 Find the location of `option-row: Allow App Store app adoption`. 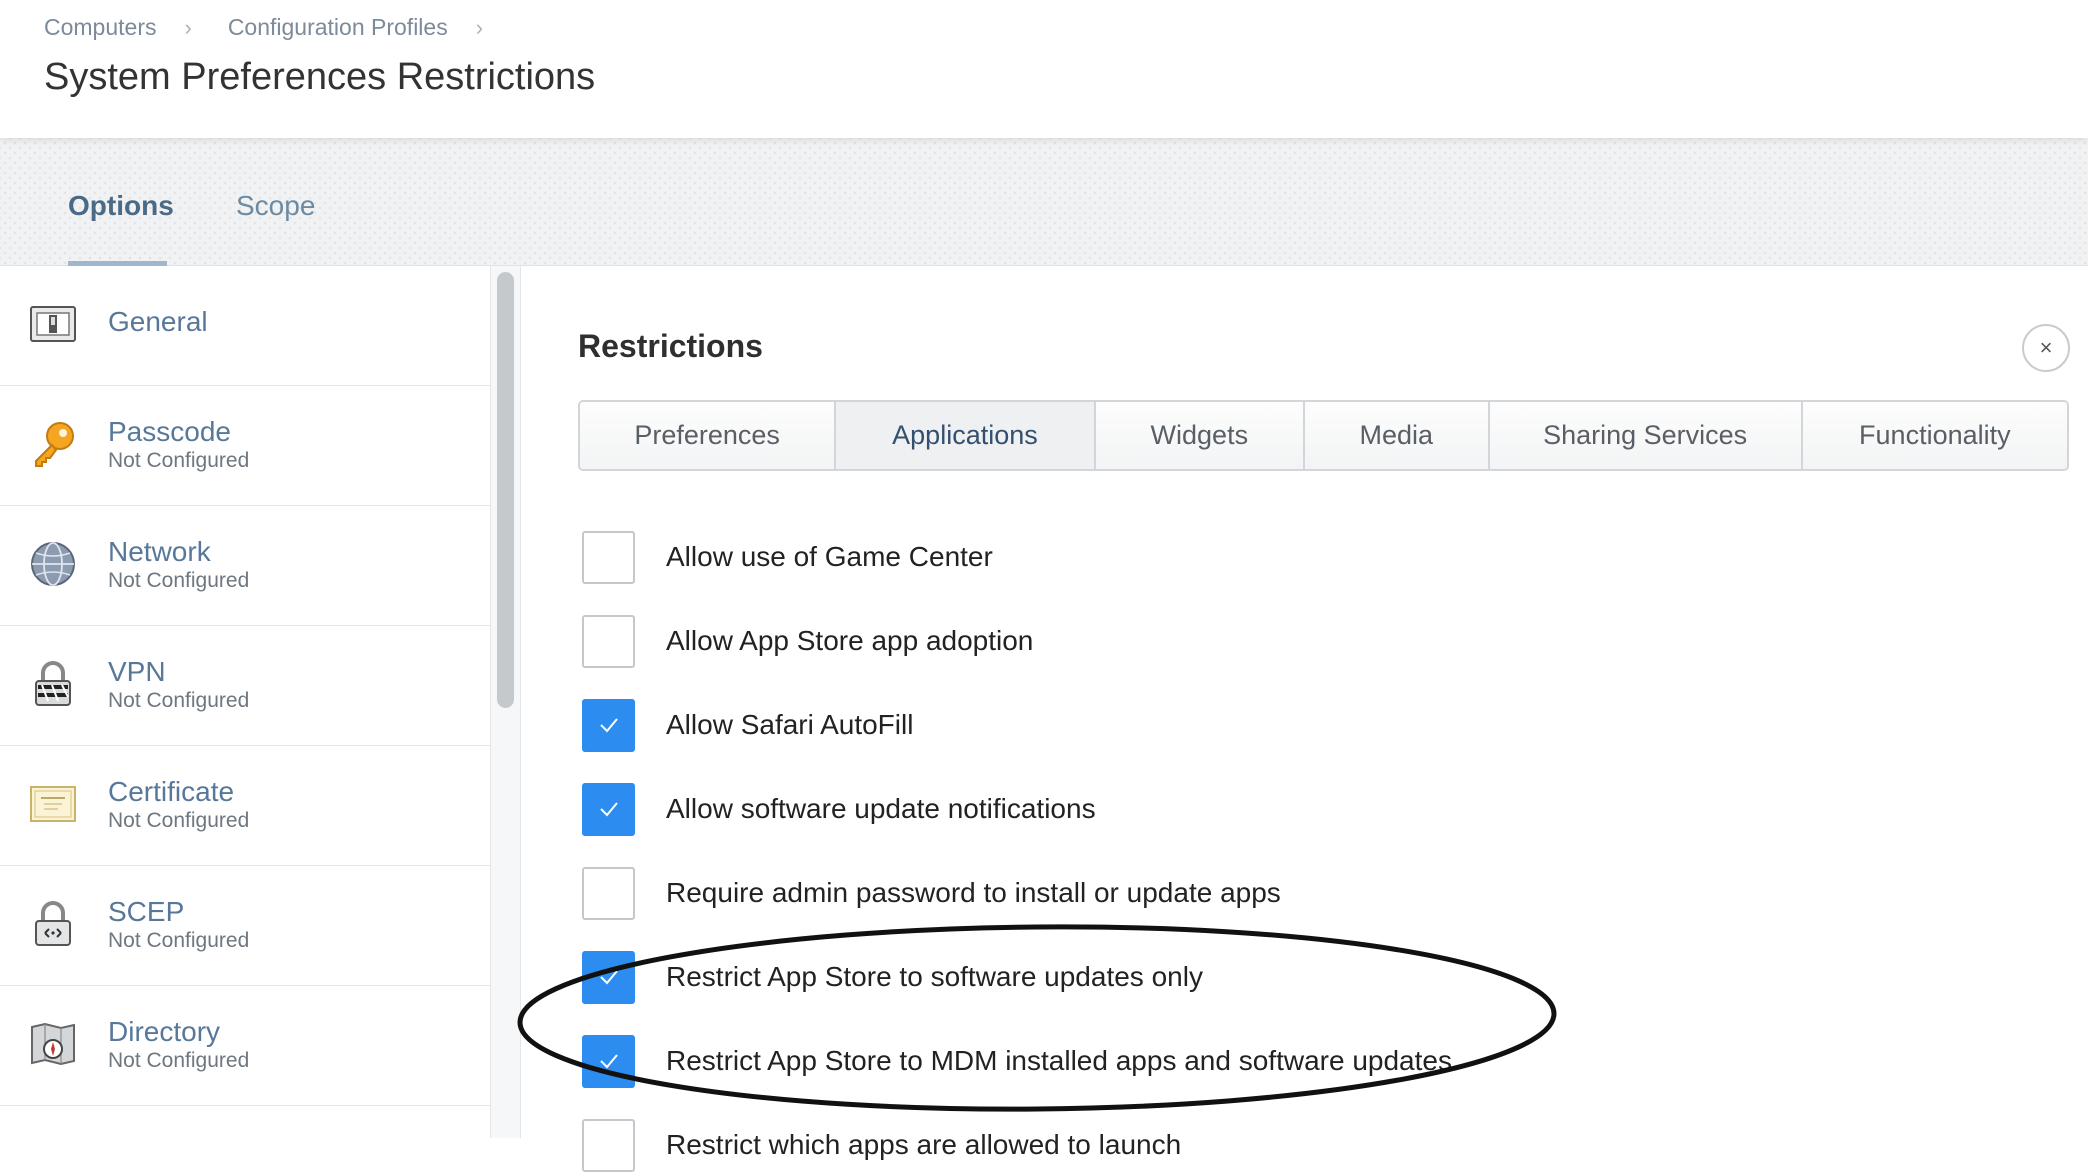

option-row: Allow App Store app adoption is located at coordinates (807, 641).